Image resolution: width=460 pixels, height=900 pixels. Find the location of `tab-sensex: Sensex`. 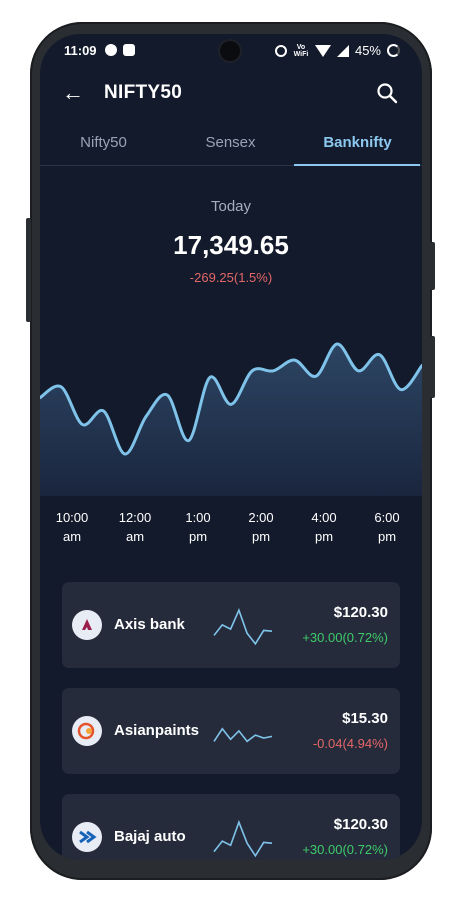

tab-sensex: Sensex is located at coordinates (230, 142).